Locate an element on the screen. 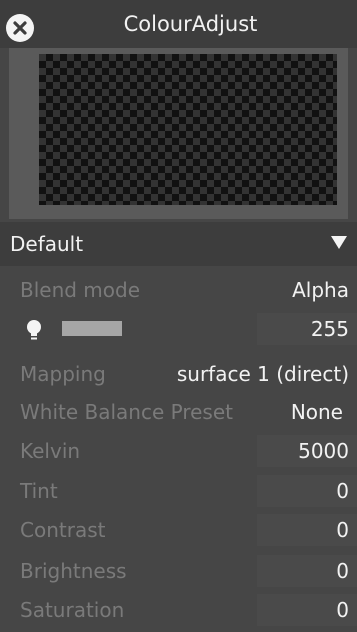  preset-label: Default is located at coordinates (47, 244).